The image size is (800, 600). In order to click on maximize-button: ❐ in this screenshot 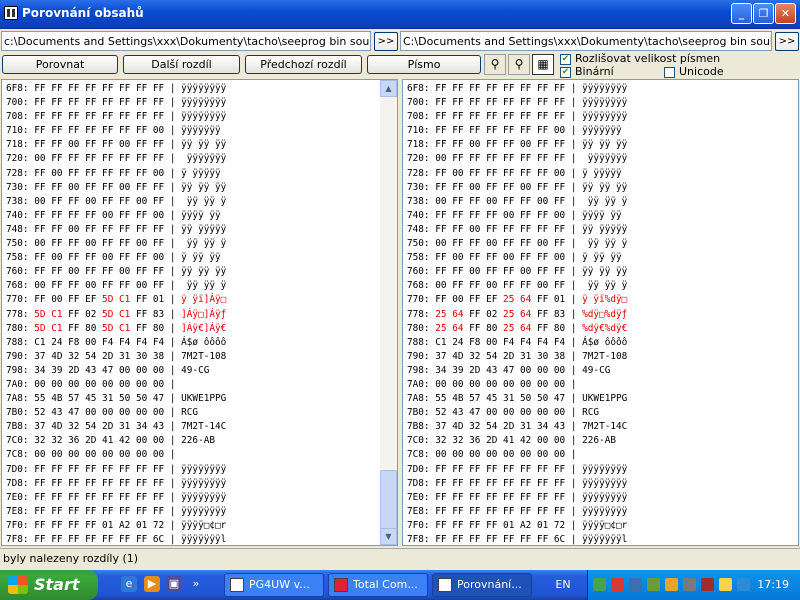, I will do `click(763, 13)`.